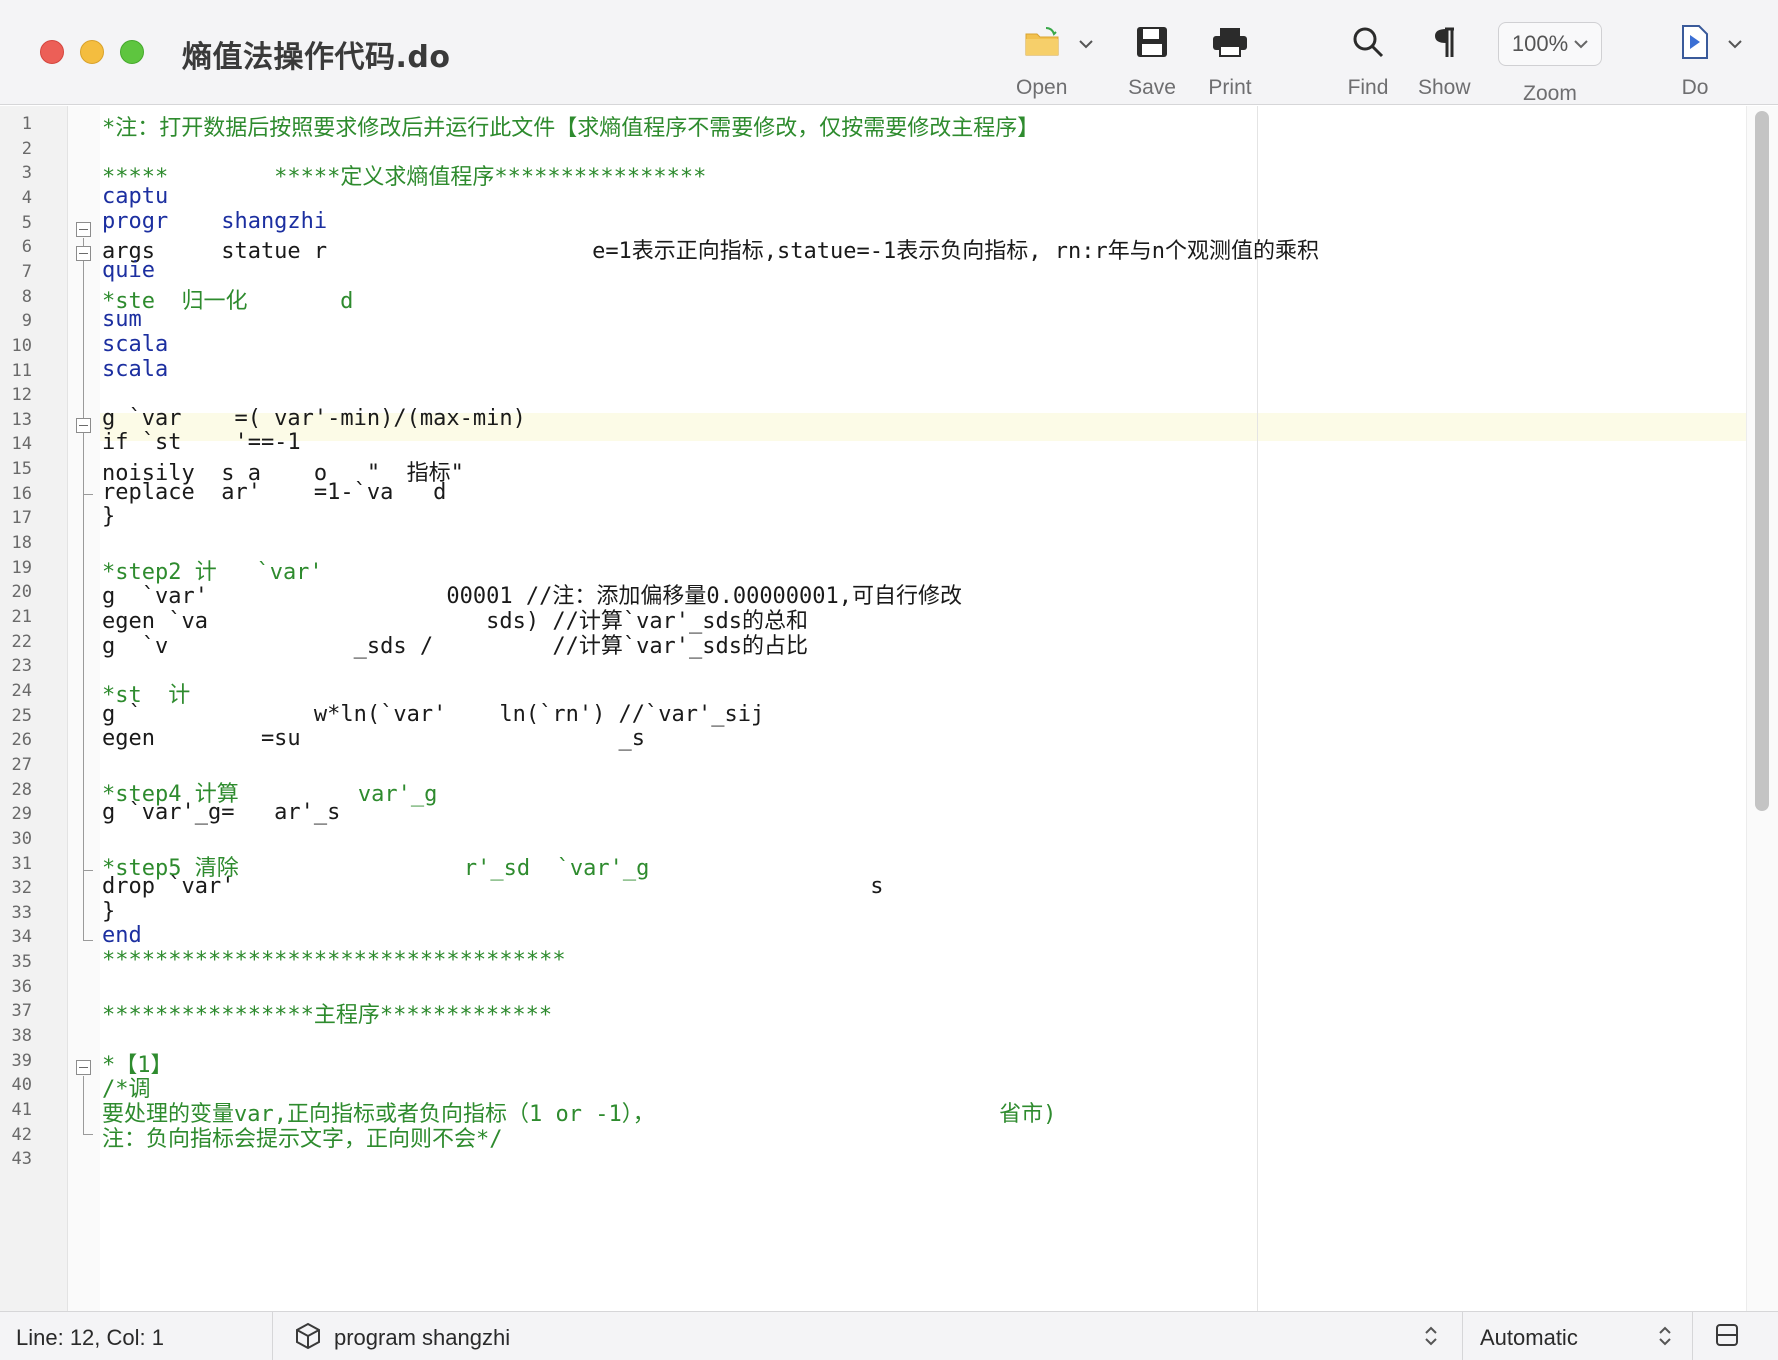 This screenshot has height=1360, width=1778. Describe the element at coordinates (21, 986) in the screenshot. I see `line-number: 36` at that location.